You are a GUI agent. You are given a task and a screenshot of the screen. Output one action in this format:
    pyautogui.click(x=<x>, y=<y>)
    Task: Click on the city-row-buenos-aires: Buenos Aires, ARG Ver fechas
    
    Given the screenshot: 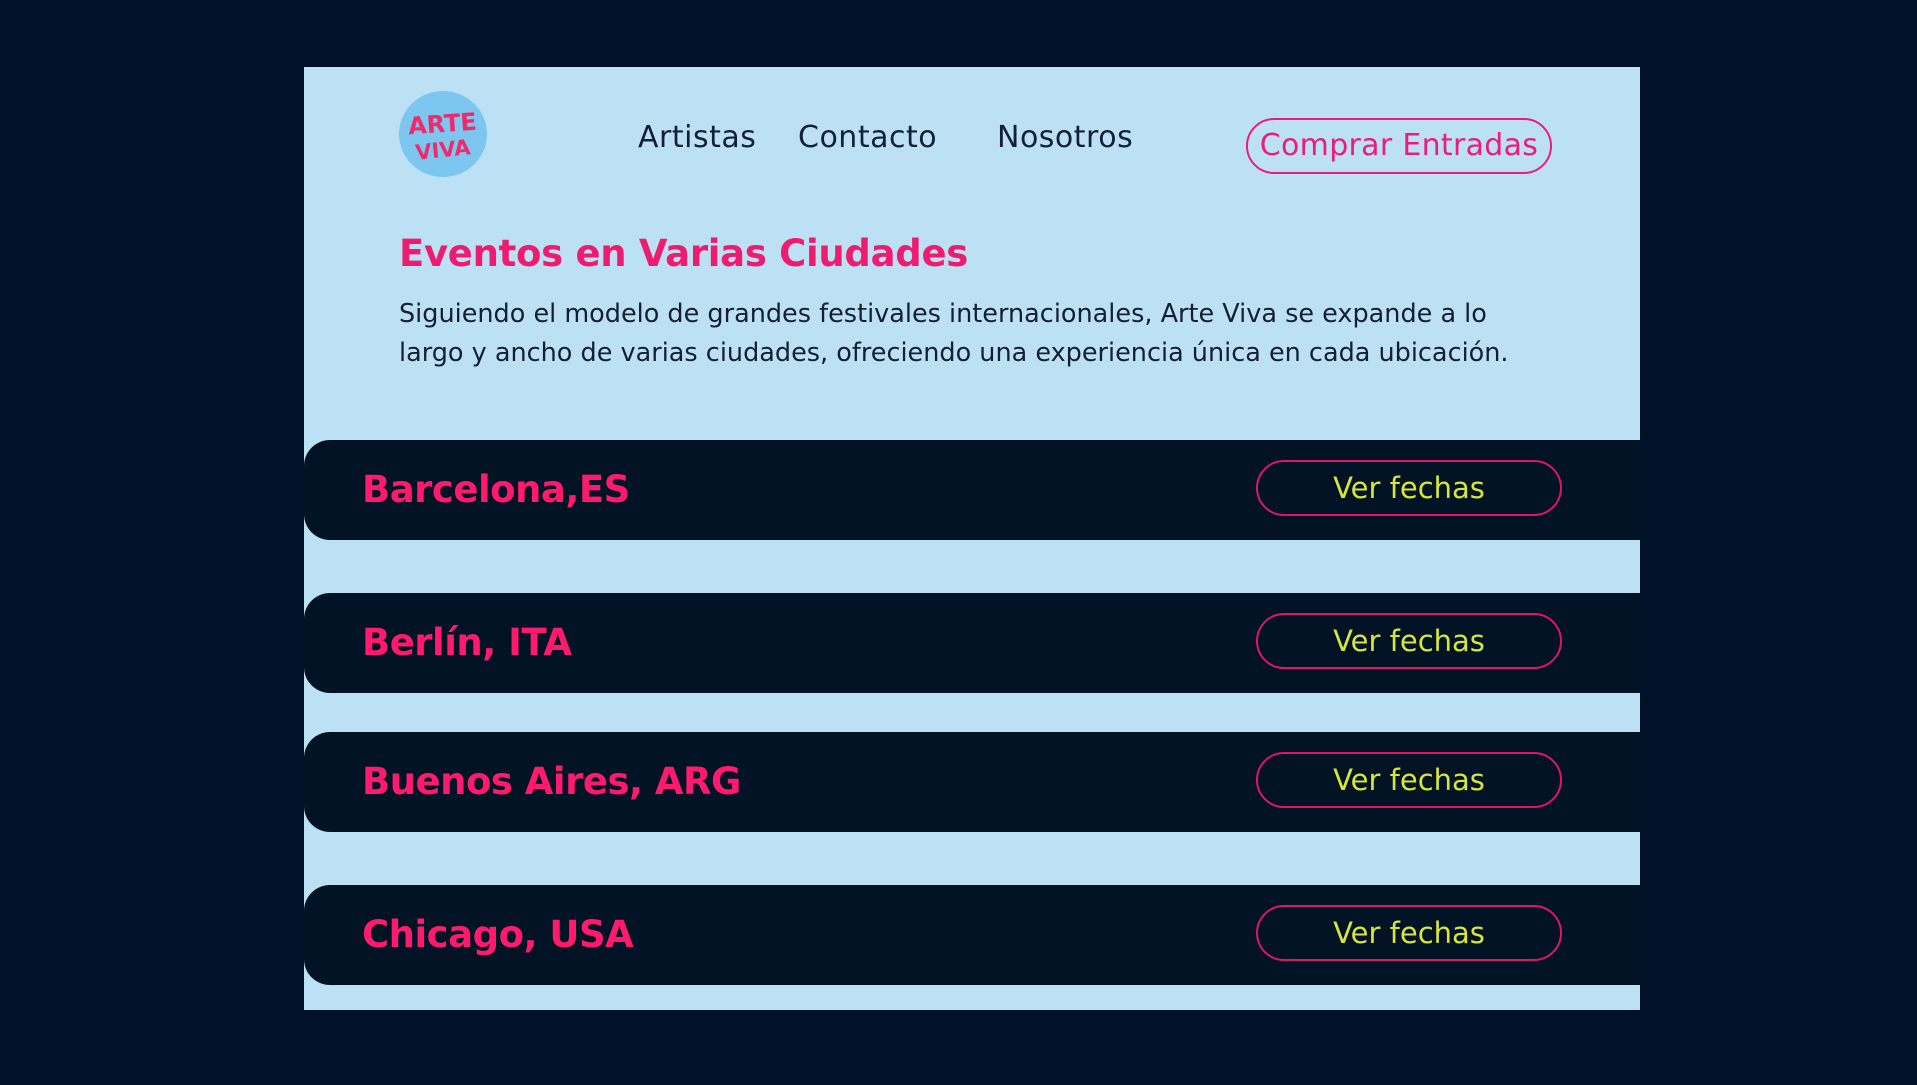 What is the action you would take?
    pyautogui.click(x=972, y=782)
    